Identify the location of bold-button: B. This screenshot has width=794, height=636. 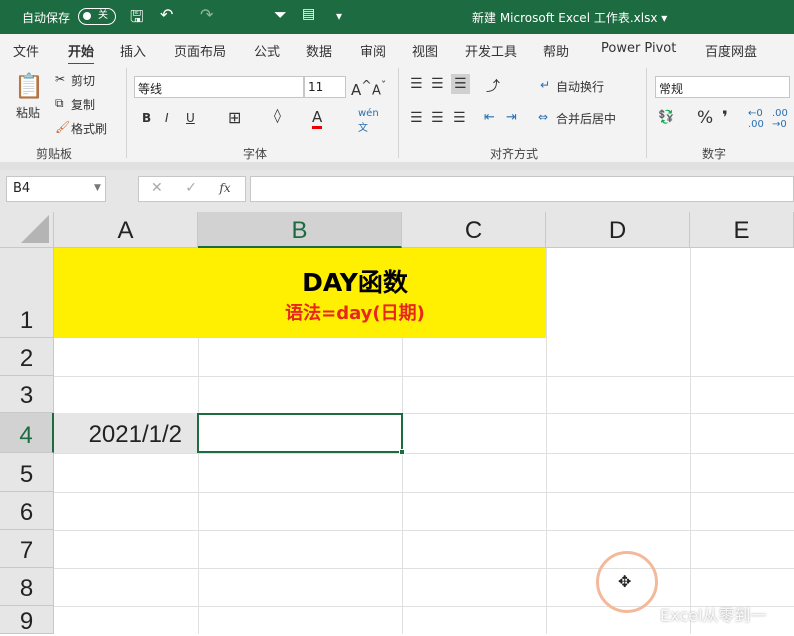
(146, 118).